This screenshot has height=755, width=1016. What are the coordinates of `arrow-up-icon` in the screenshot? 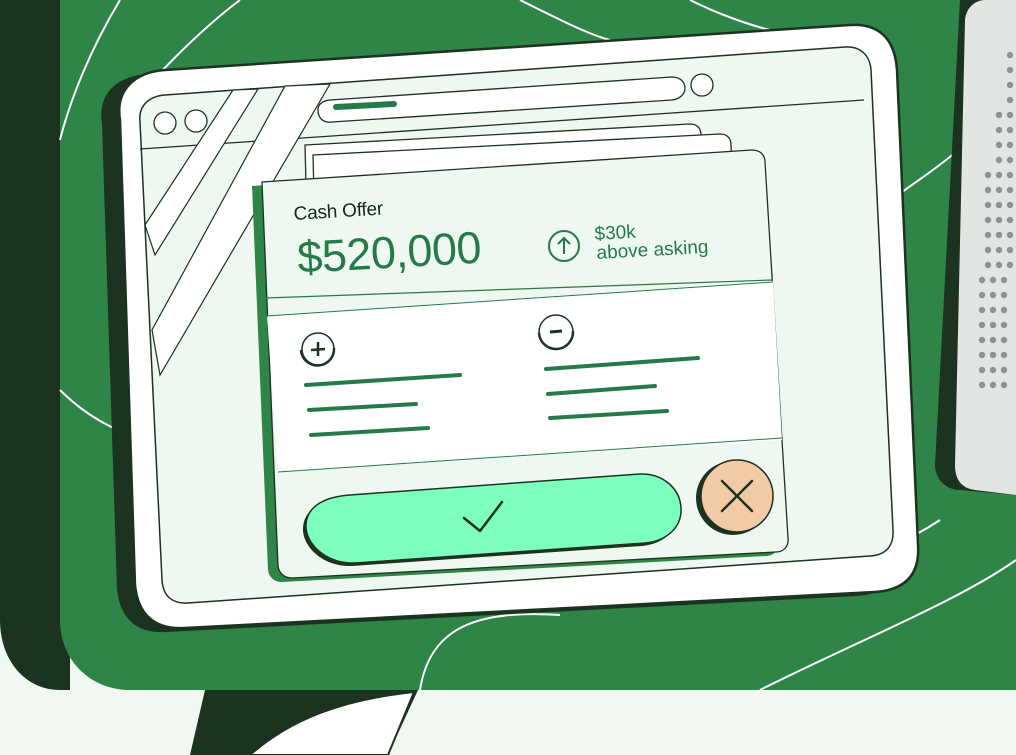 It's located at (564, 246).